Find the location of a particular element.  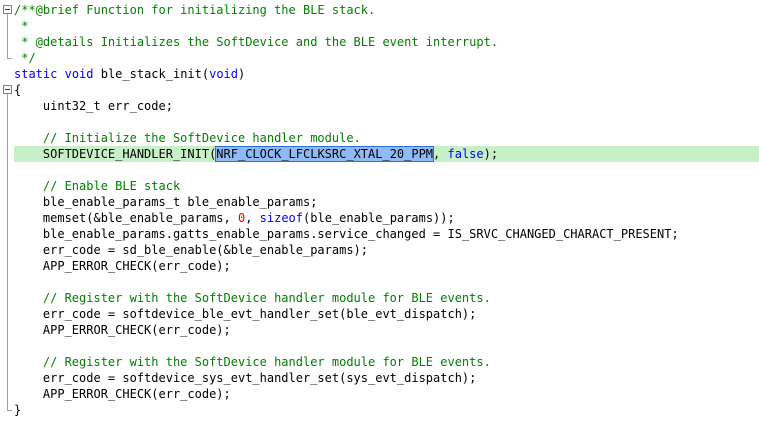

code-token: ble_enable_params_t ble_enable_params; is located at coordinates (166, 202).